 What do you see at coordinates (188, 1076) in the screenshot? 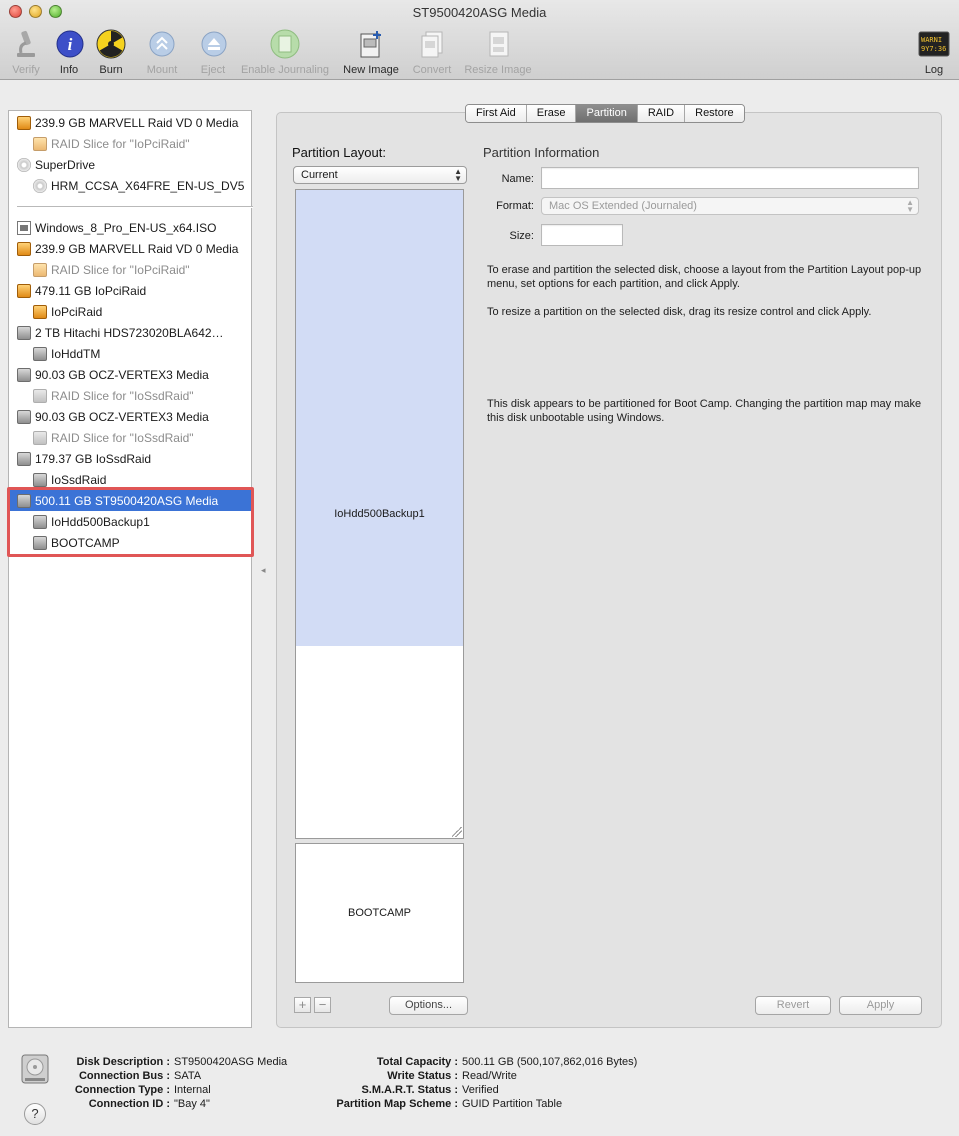
I see `info-value: SATA` at bounding box center [188, 1076].